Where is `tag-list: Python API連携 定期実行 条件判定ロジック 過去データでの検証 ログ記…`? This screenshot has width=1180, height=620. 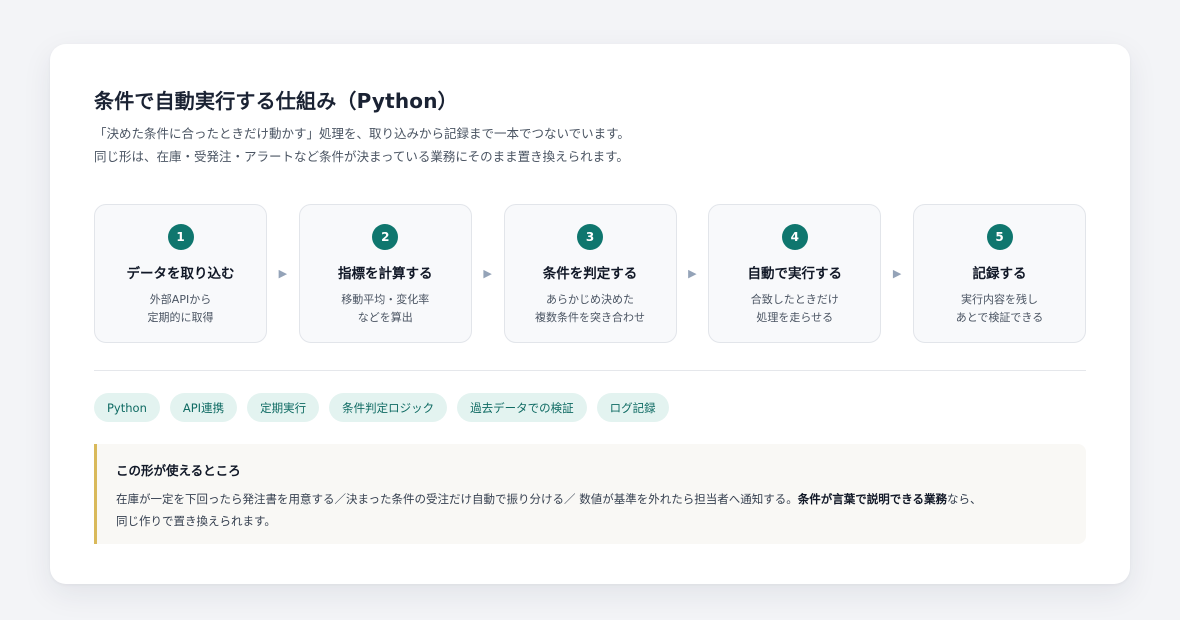 tag-list: Python API連携 定期実行 条件判定ロジック 過去データでの検証 ログ記… is located at coordinates (590, 407).